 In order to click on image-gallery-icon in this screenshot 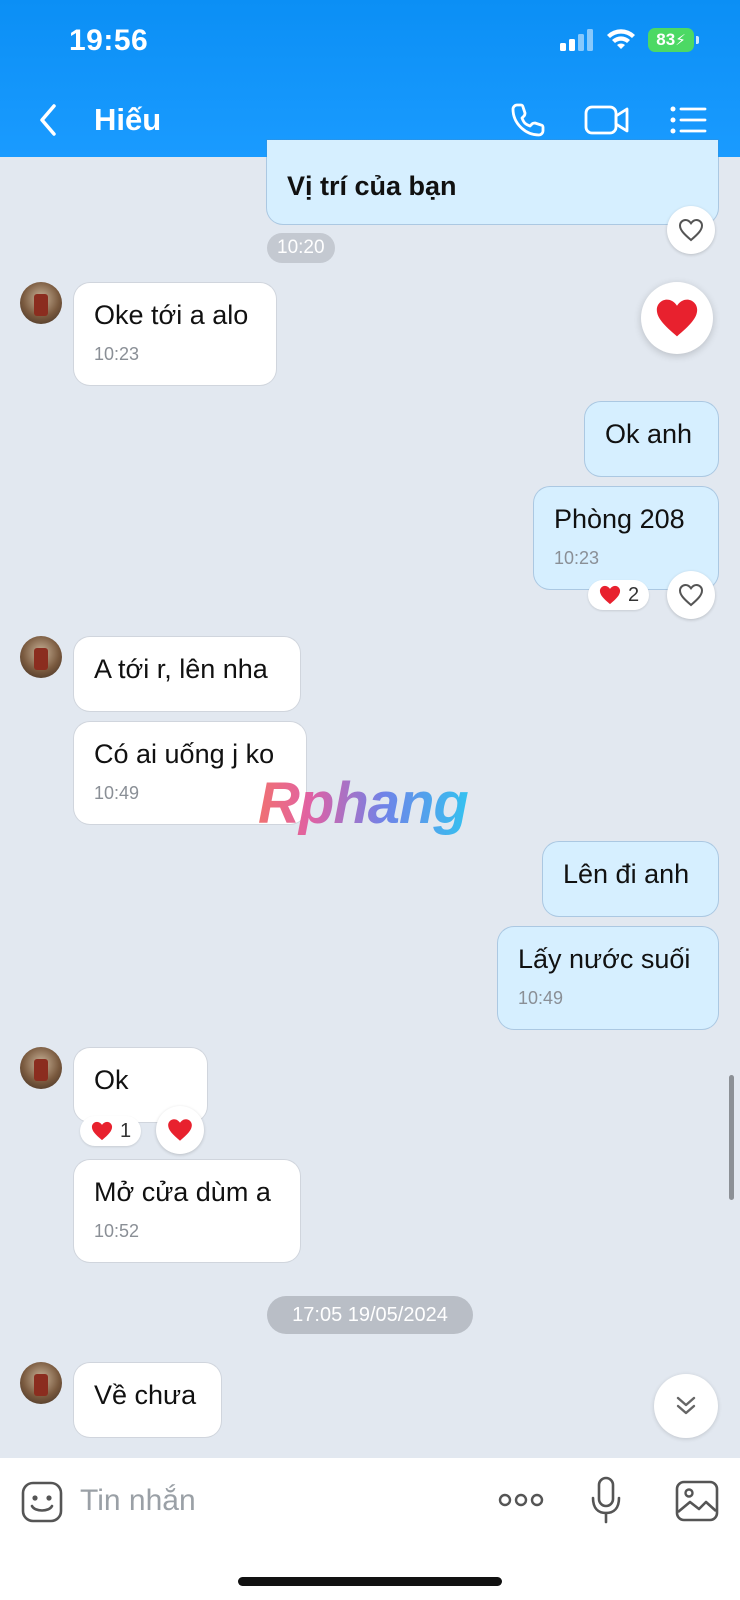, I will do `click(697, 1501)`.